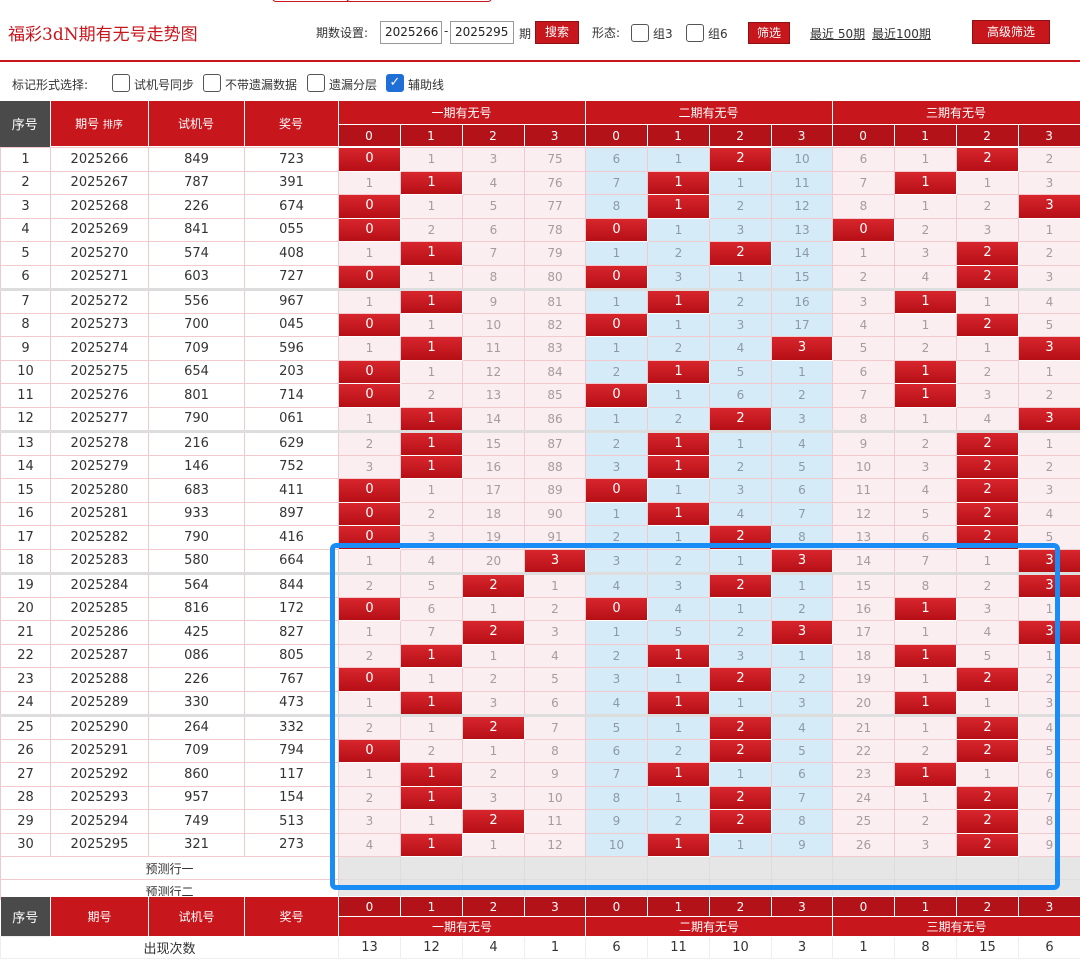 This screenshot has height=972, width=1080. I want to click on footer-group-3: 三期有无号, so click(956, 926).